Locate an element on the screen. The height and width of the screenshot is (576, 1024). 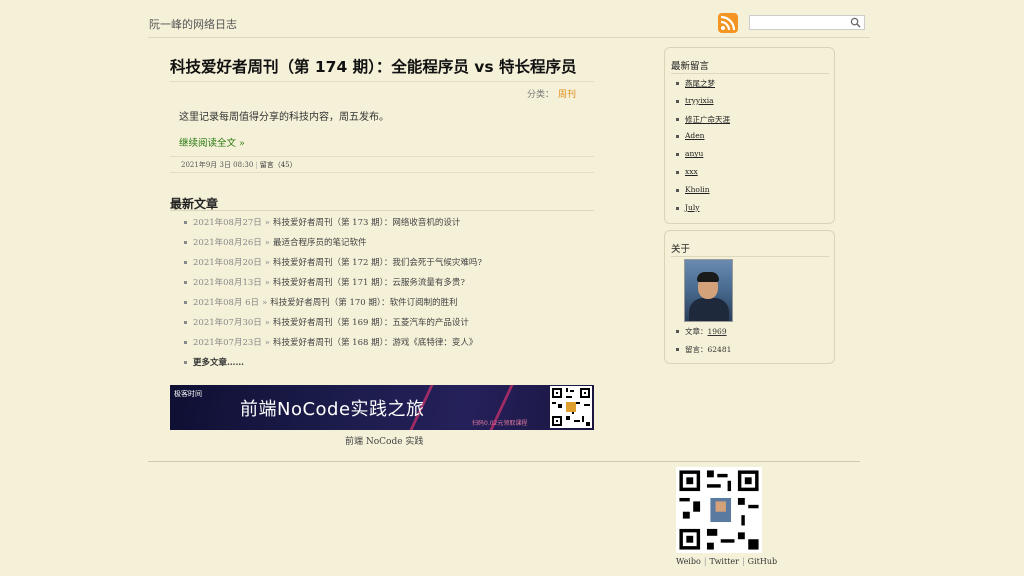
meta-divider is located at coordinates (382, 172).